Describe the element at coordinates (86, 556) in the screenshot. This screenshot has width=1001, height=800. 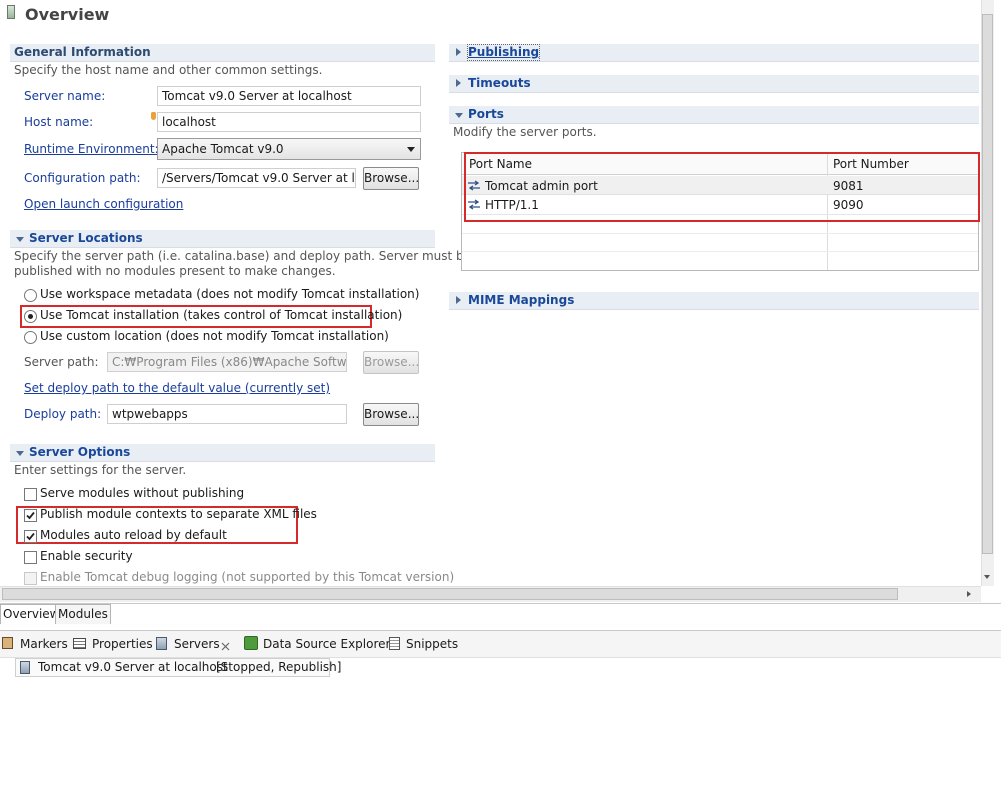
I see `checkbox-security-label: Enable security` at that location.